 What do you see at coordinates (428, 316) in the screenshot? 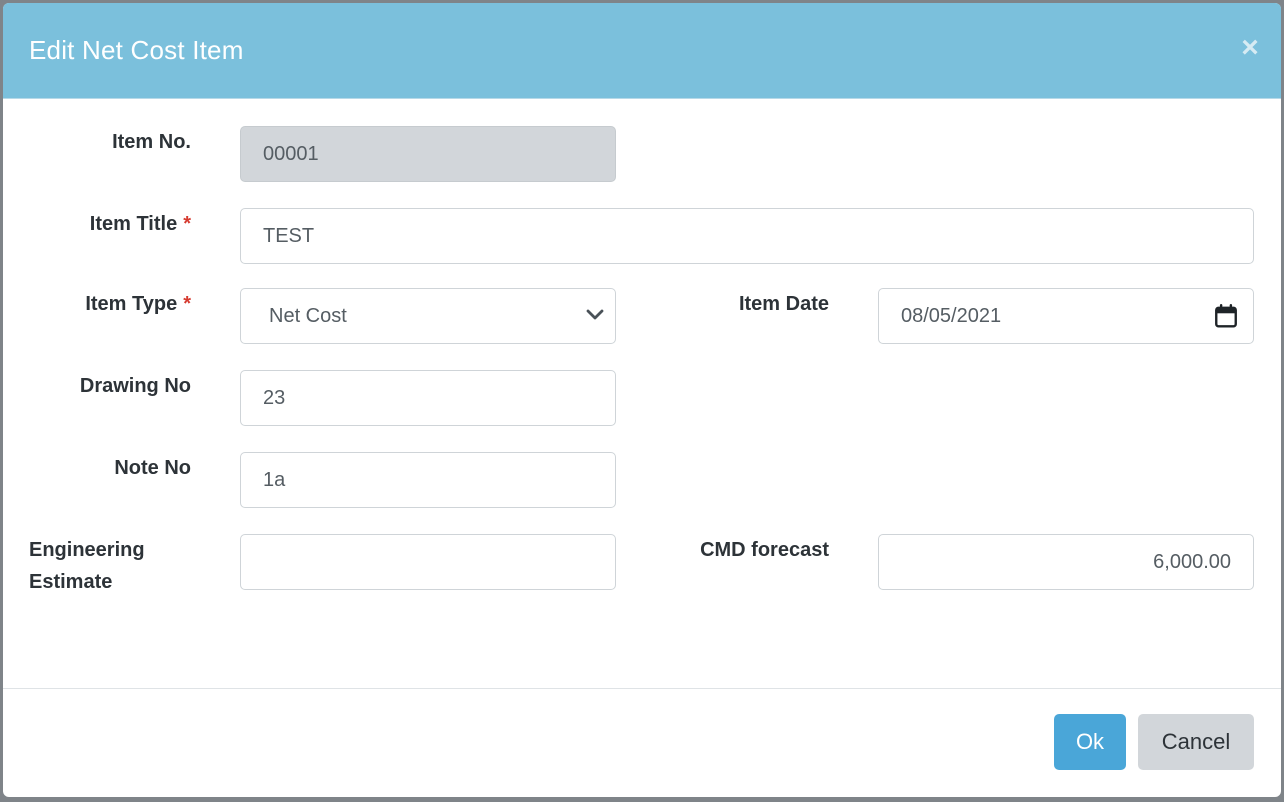
I see `item-type-select: Net Cost` at bounding box center [428, 316].